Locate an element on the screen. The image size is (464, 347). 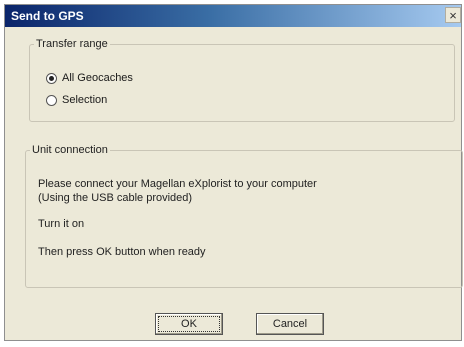
radio-label-all-geocaches: All Geocaches is located at coordinates (97, 78).